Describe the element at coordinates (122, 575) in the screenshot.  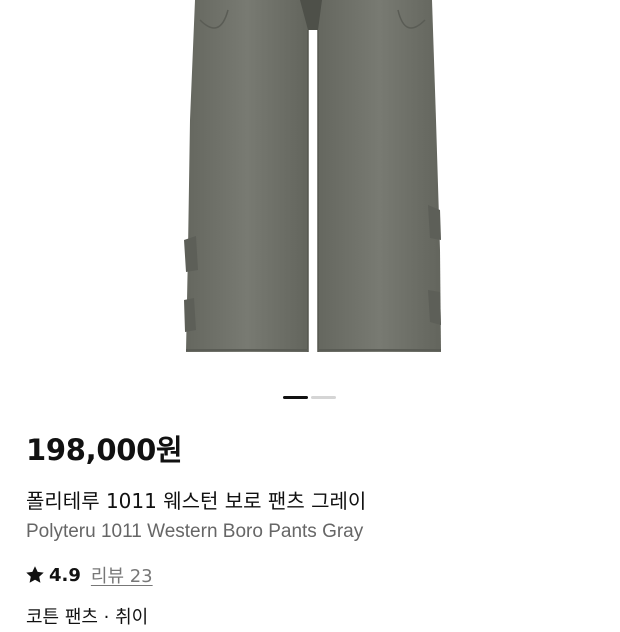
I see `reviews-link: 리뷰 23` at that location.